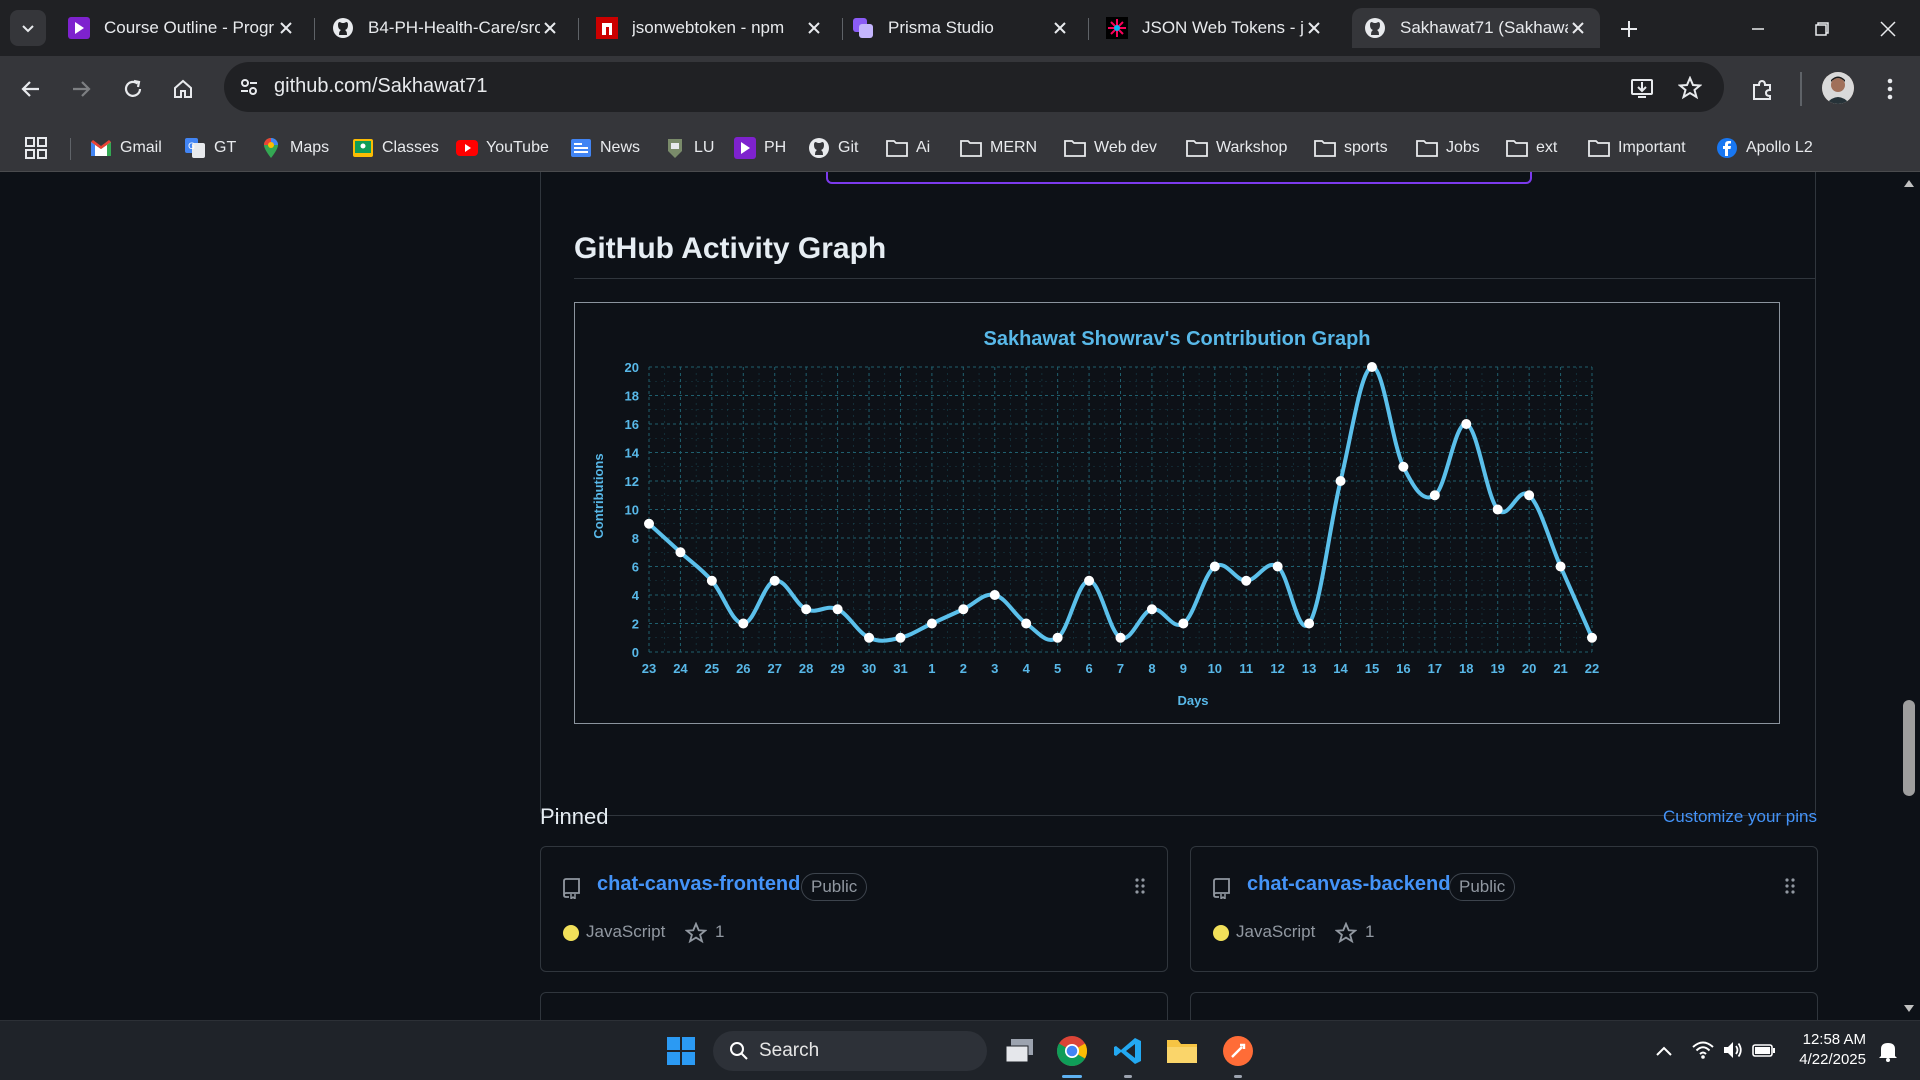  What do you see at coordinates (1531, 148) in the screenshot?
I see `bookmark-folder-ext: ext` at bounding box center [1531, 148].